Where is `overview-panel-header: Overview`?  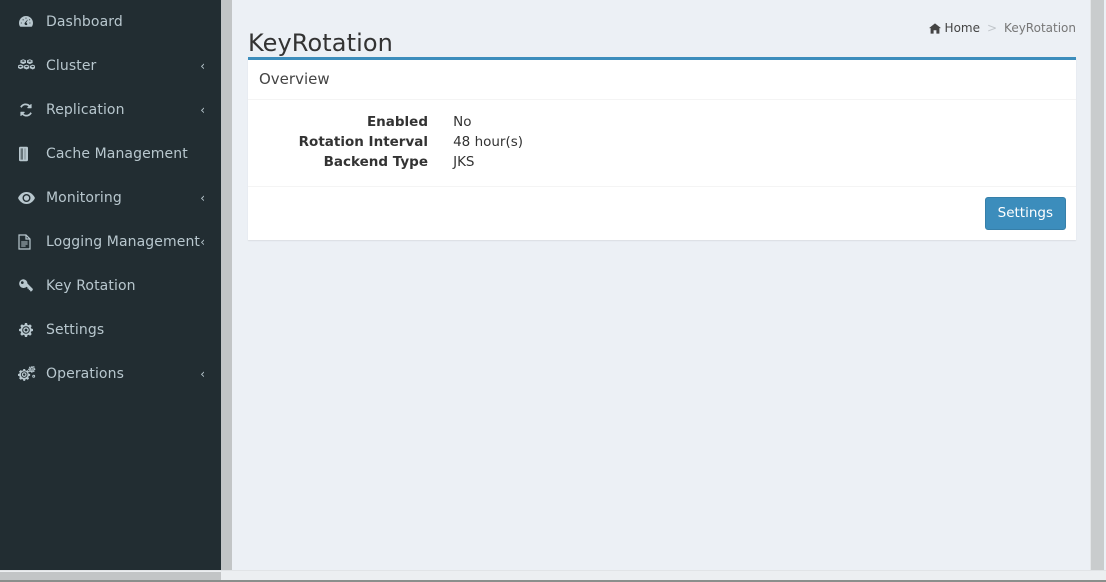 overview-panel-header: Overview is located at coordinates (662, 80).